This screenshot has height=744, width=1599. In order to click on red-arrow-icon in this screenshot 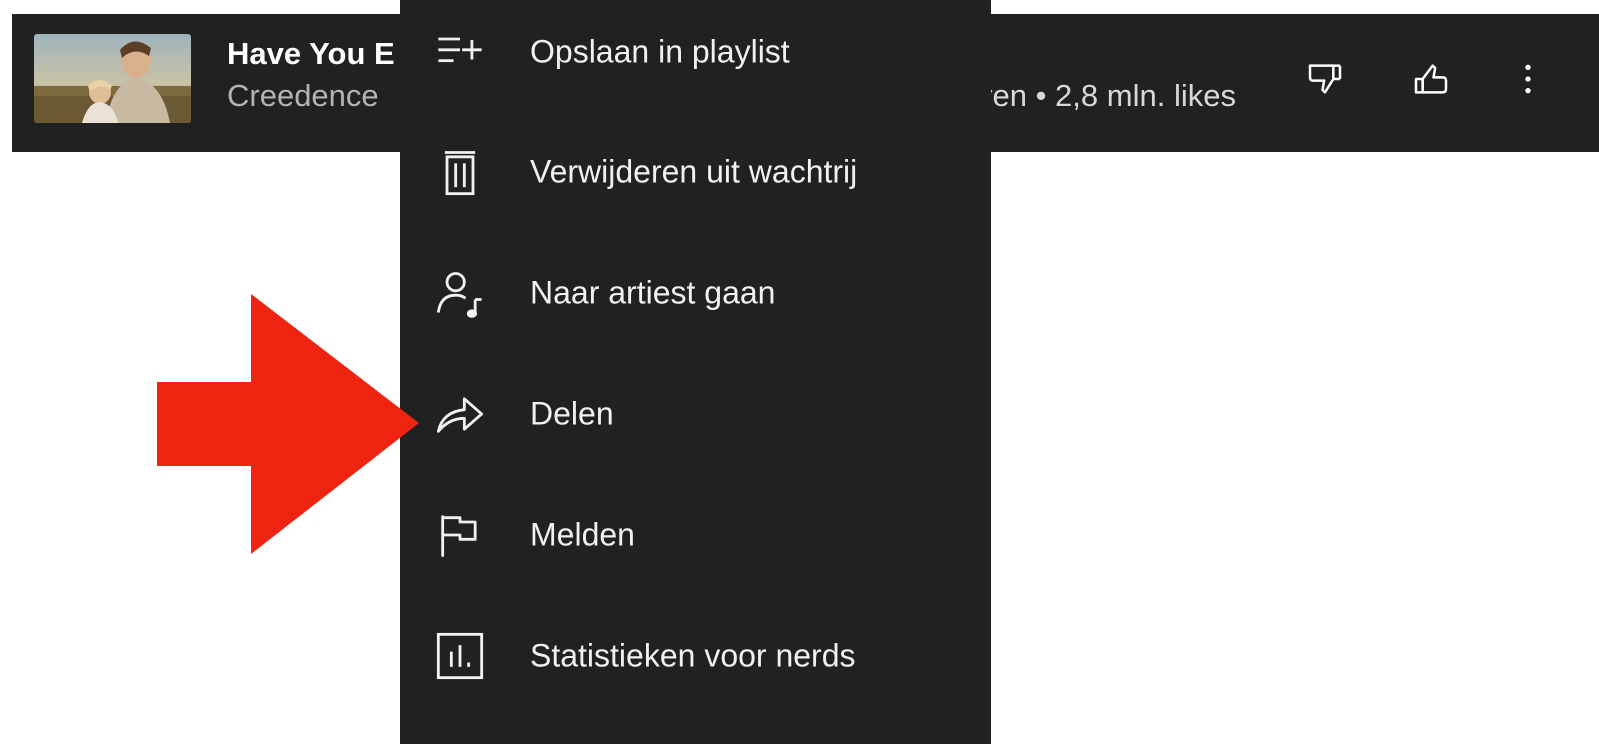, I will do `click(288, 424)`.